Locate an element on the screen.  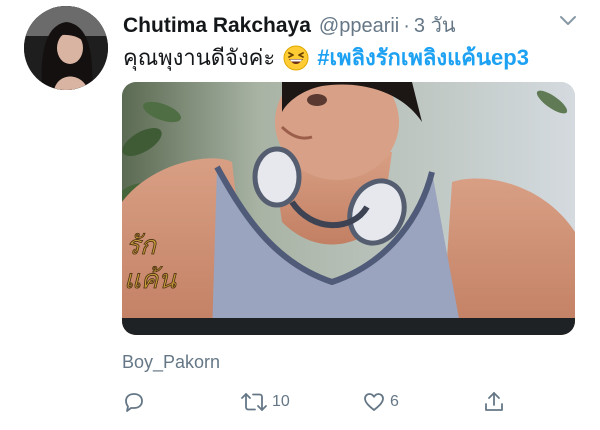
tweet-actions: 10 6 is located at coordinates (317, 405).